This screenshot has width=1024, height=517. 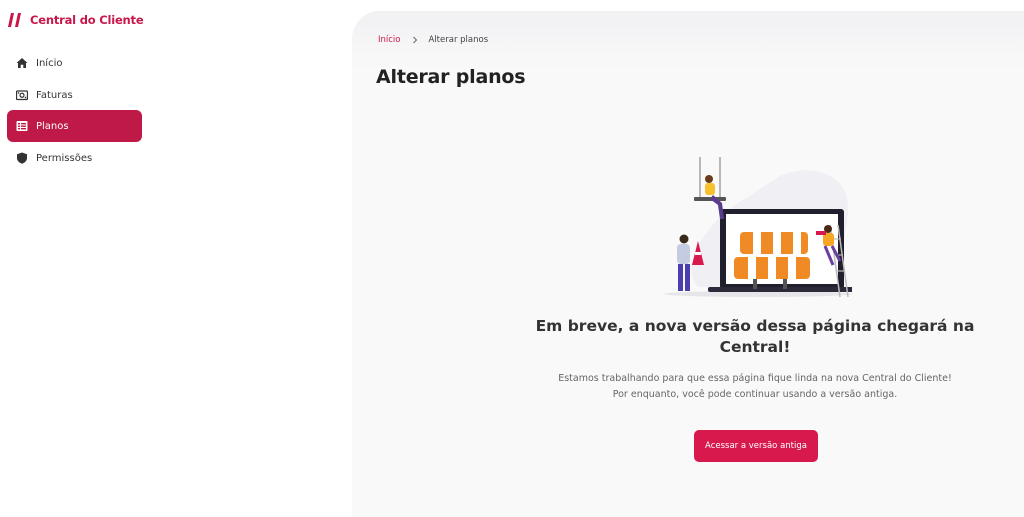 What do you see at coordinates (74, 126) in the screenshot?
I see `sidebar-item-planos: Planos` at bounding box center [74, 126].